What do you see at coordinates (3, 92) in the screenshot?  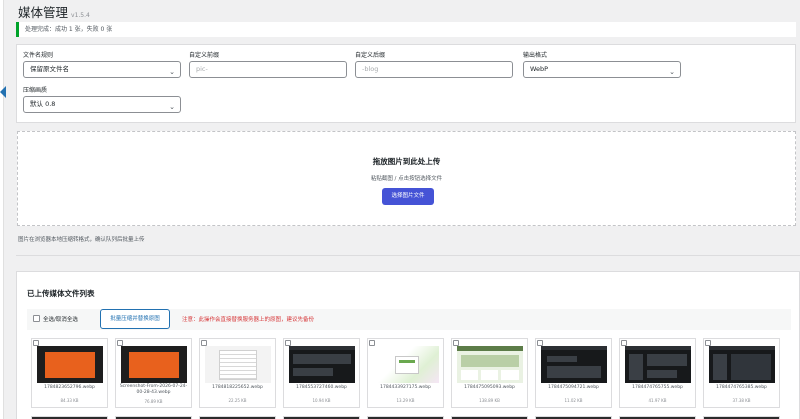 I see `sidebar-active-indicator` at bounding box center [3, 92].